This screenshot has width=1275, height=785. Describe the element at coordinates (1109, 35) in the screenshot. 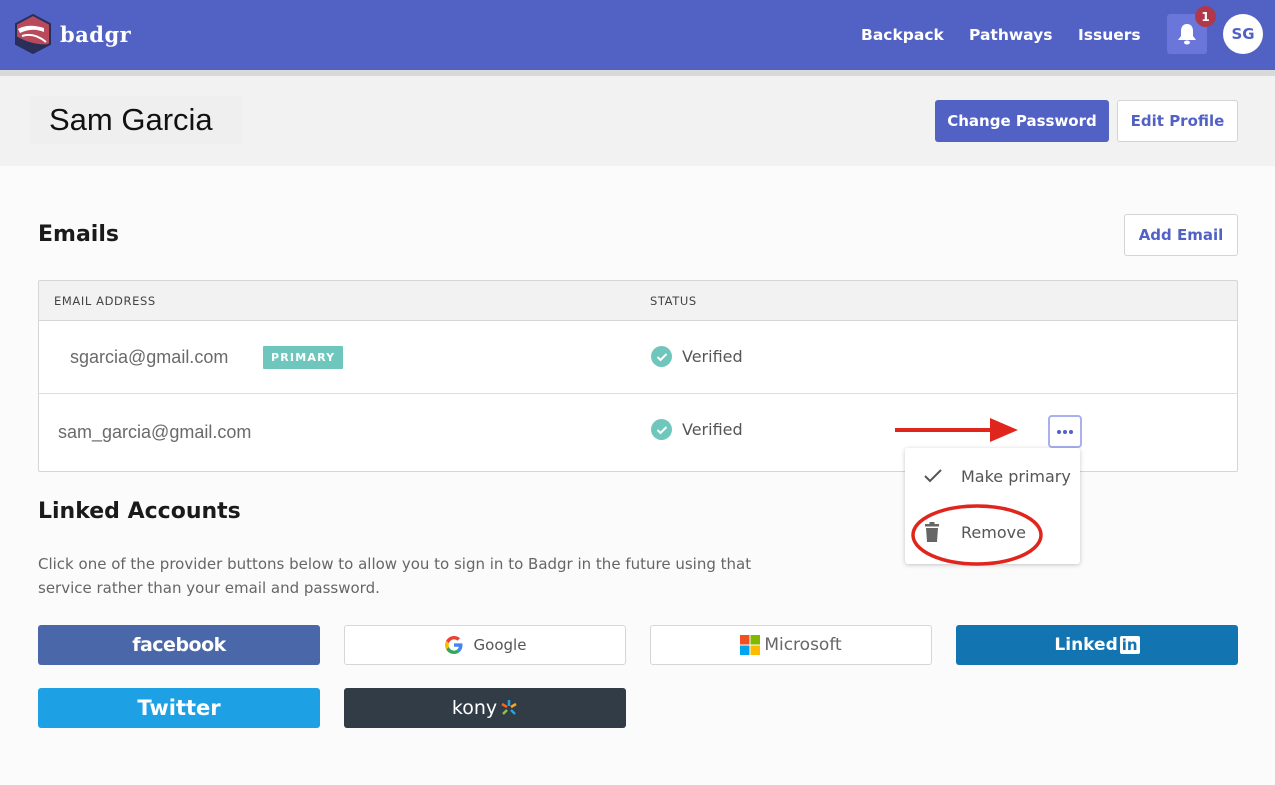

I see `nav-issuers: Issuers` at that location.